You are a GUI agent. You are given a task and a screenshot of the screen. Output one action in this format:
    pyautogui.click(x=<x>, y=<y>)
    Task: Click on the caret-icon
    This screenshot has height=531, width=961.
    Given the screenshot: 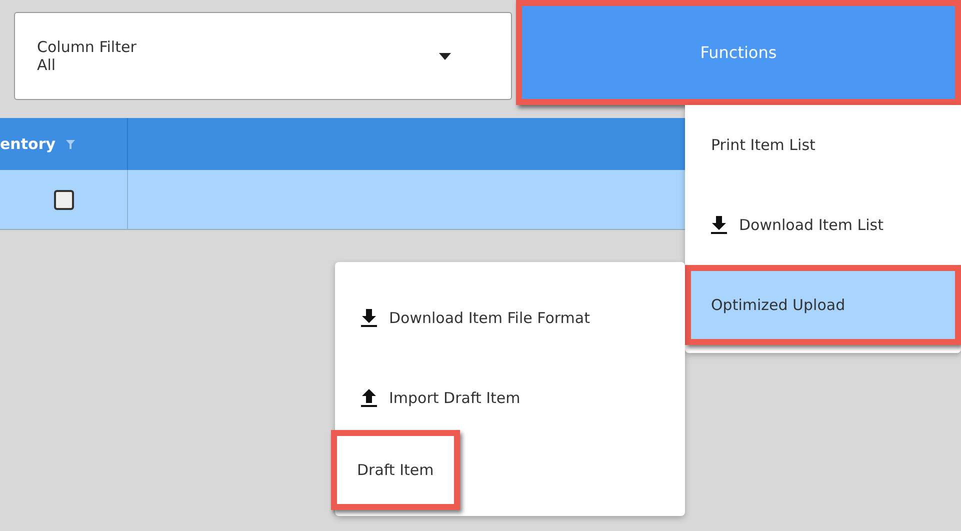 What is the action you would take?
    pyautogui.click(x=445, y=56)
    